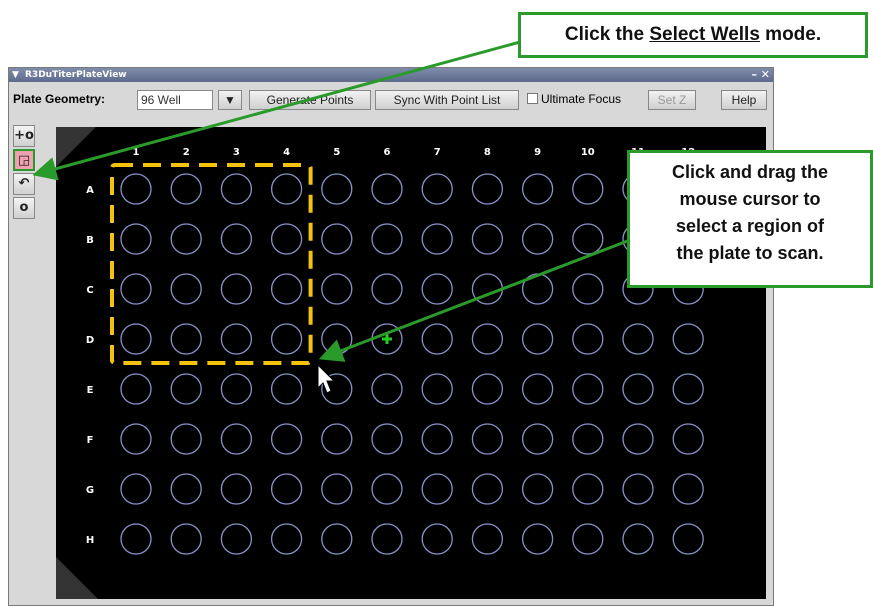 This screenshot has width=873, height=606. Describe the element at coordinates (638, 539) in the screenshot. I see `well-H11` at that location.